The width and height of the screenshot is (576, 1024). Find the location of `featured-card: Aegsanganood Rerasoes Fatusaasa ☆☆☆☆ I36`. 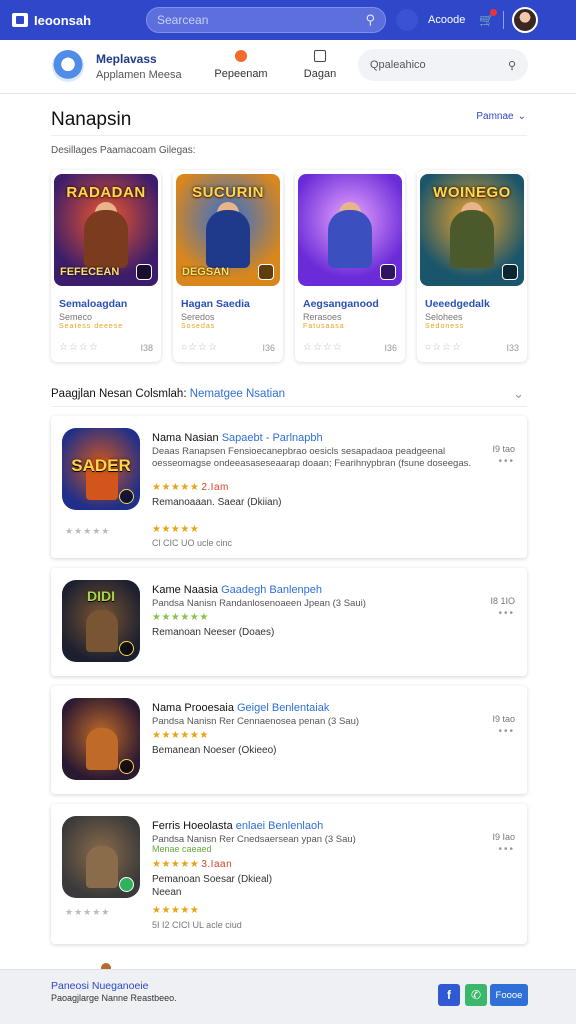

featured-card: Aegsanganood Rerasoes Fatusaasa ☆☆☆☆ I36 is located at coordinates (350, 266).